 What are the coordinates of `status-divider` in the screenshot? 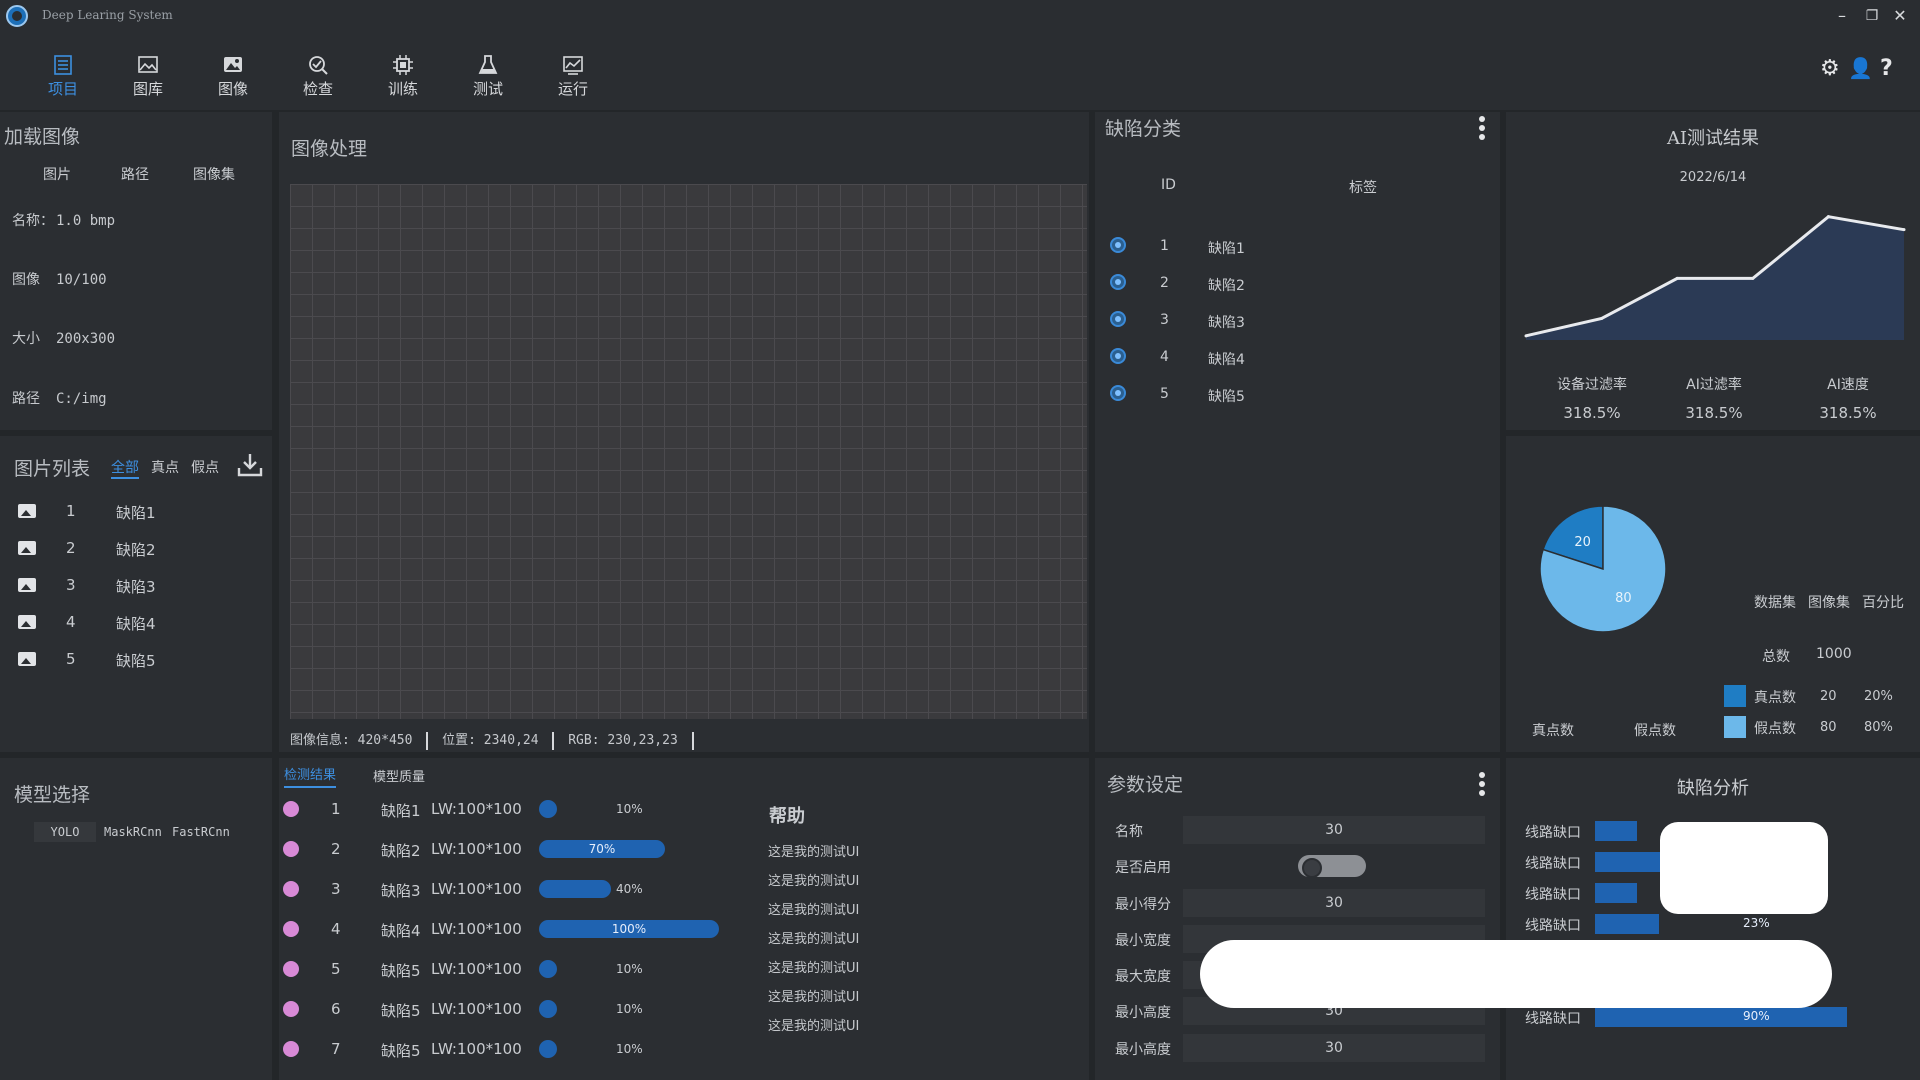 It's located at (692, 740).